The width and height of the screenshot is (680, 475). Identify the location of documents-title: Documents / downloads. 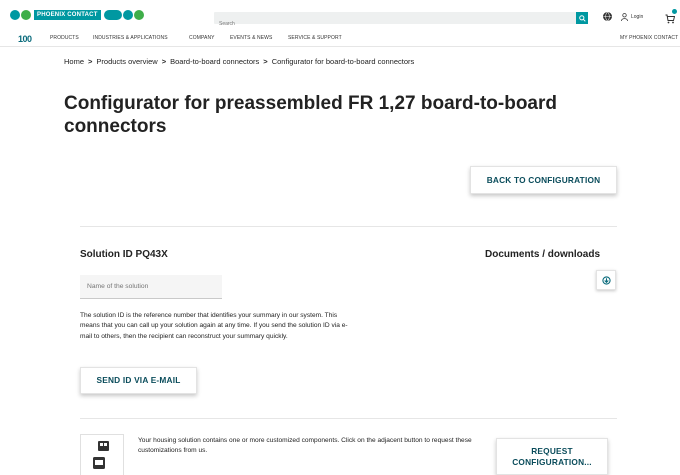
(543, 254).